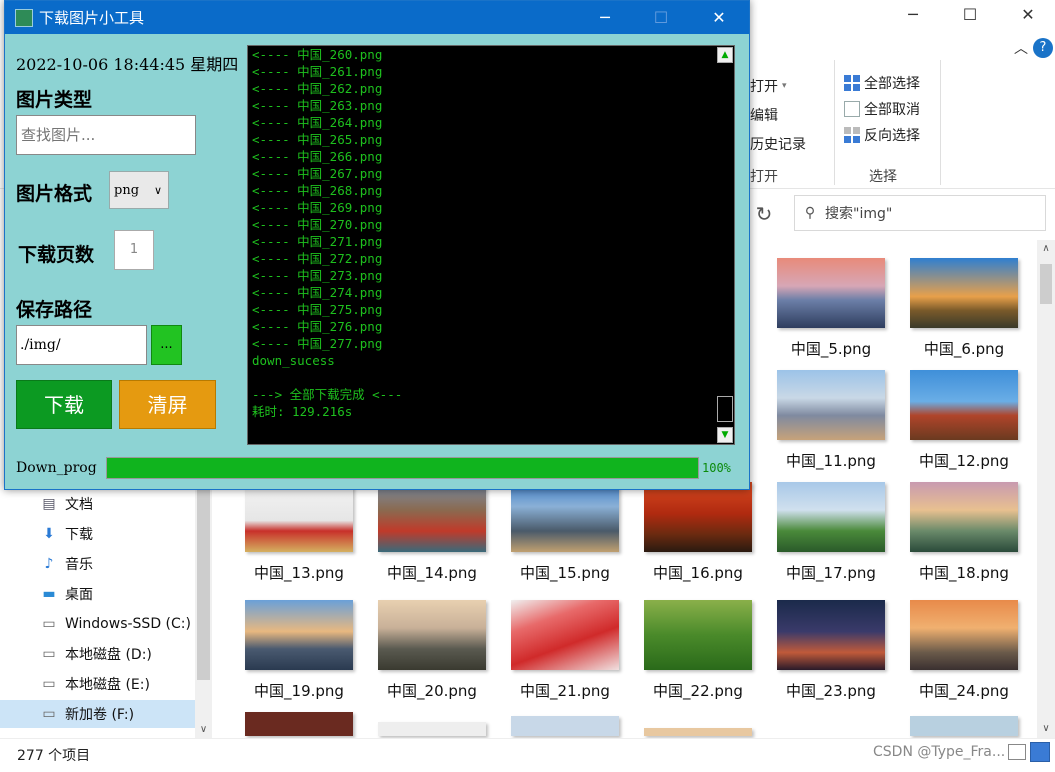  Describe the element at coordinates (698, 691) in the screenshot. I see `file-name: 中国_22.png` at that location.